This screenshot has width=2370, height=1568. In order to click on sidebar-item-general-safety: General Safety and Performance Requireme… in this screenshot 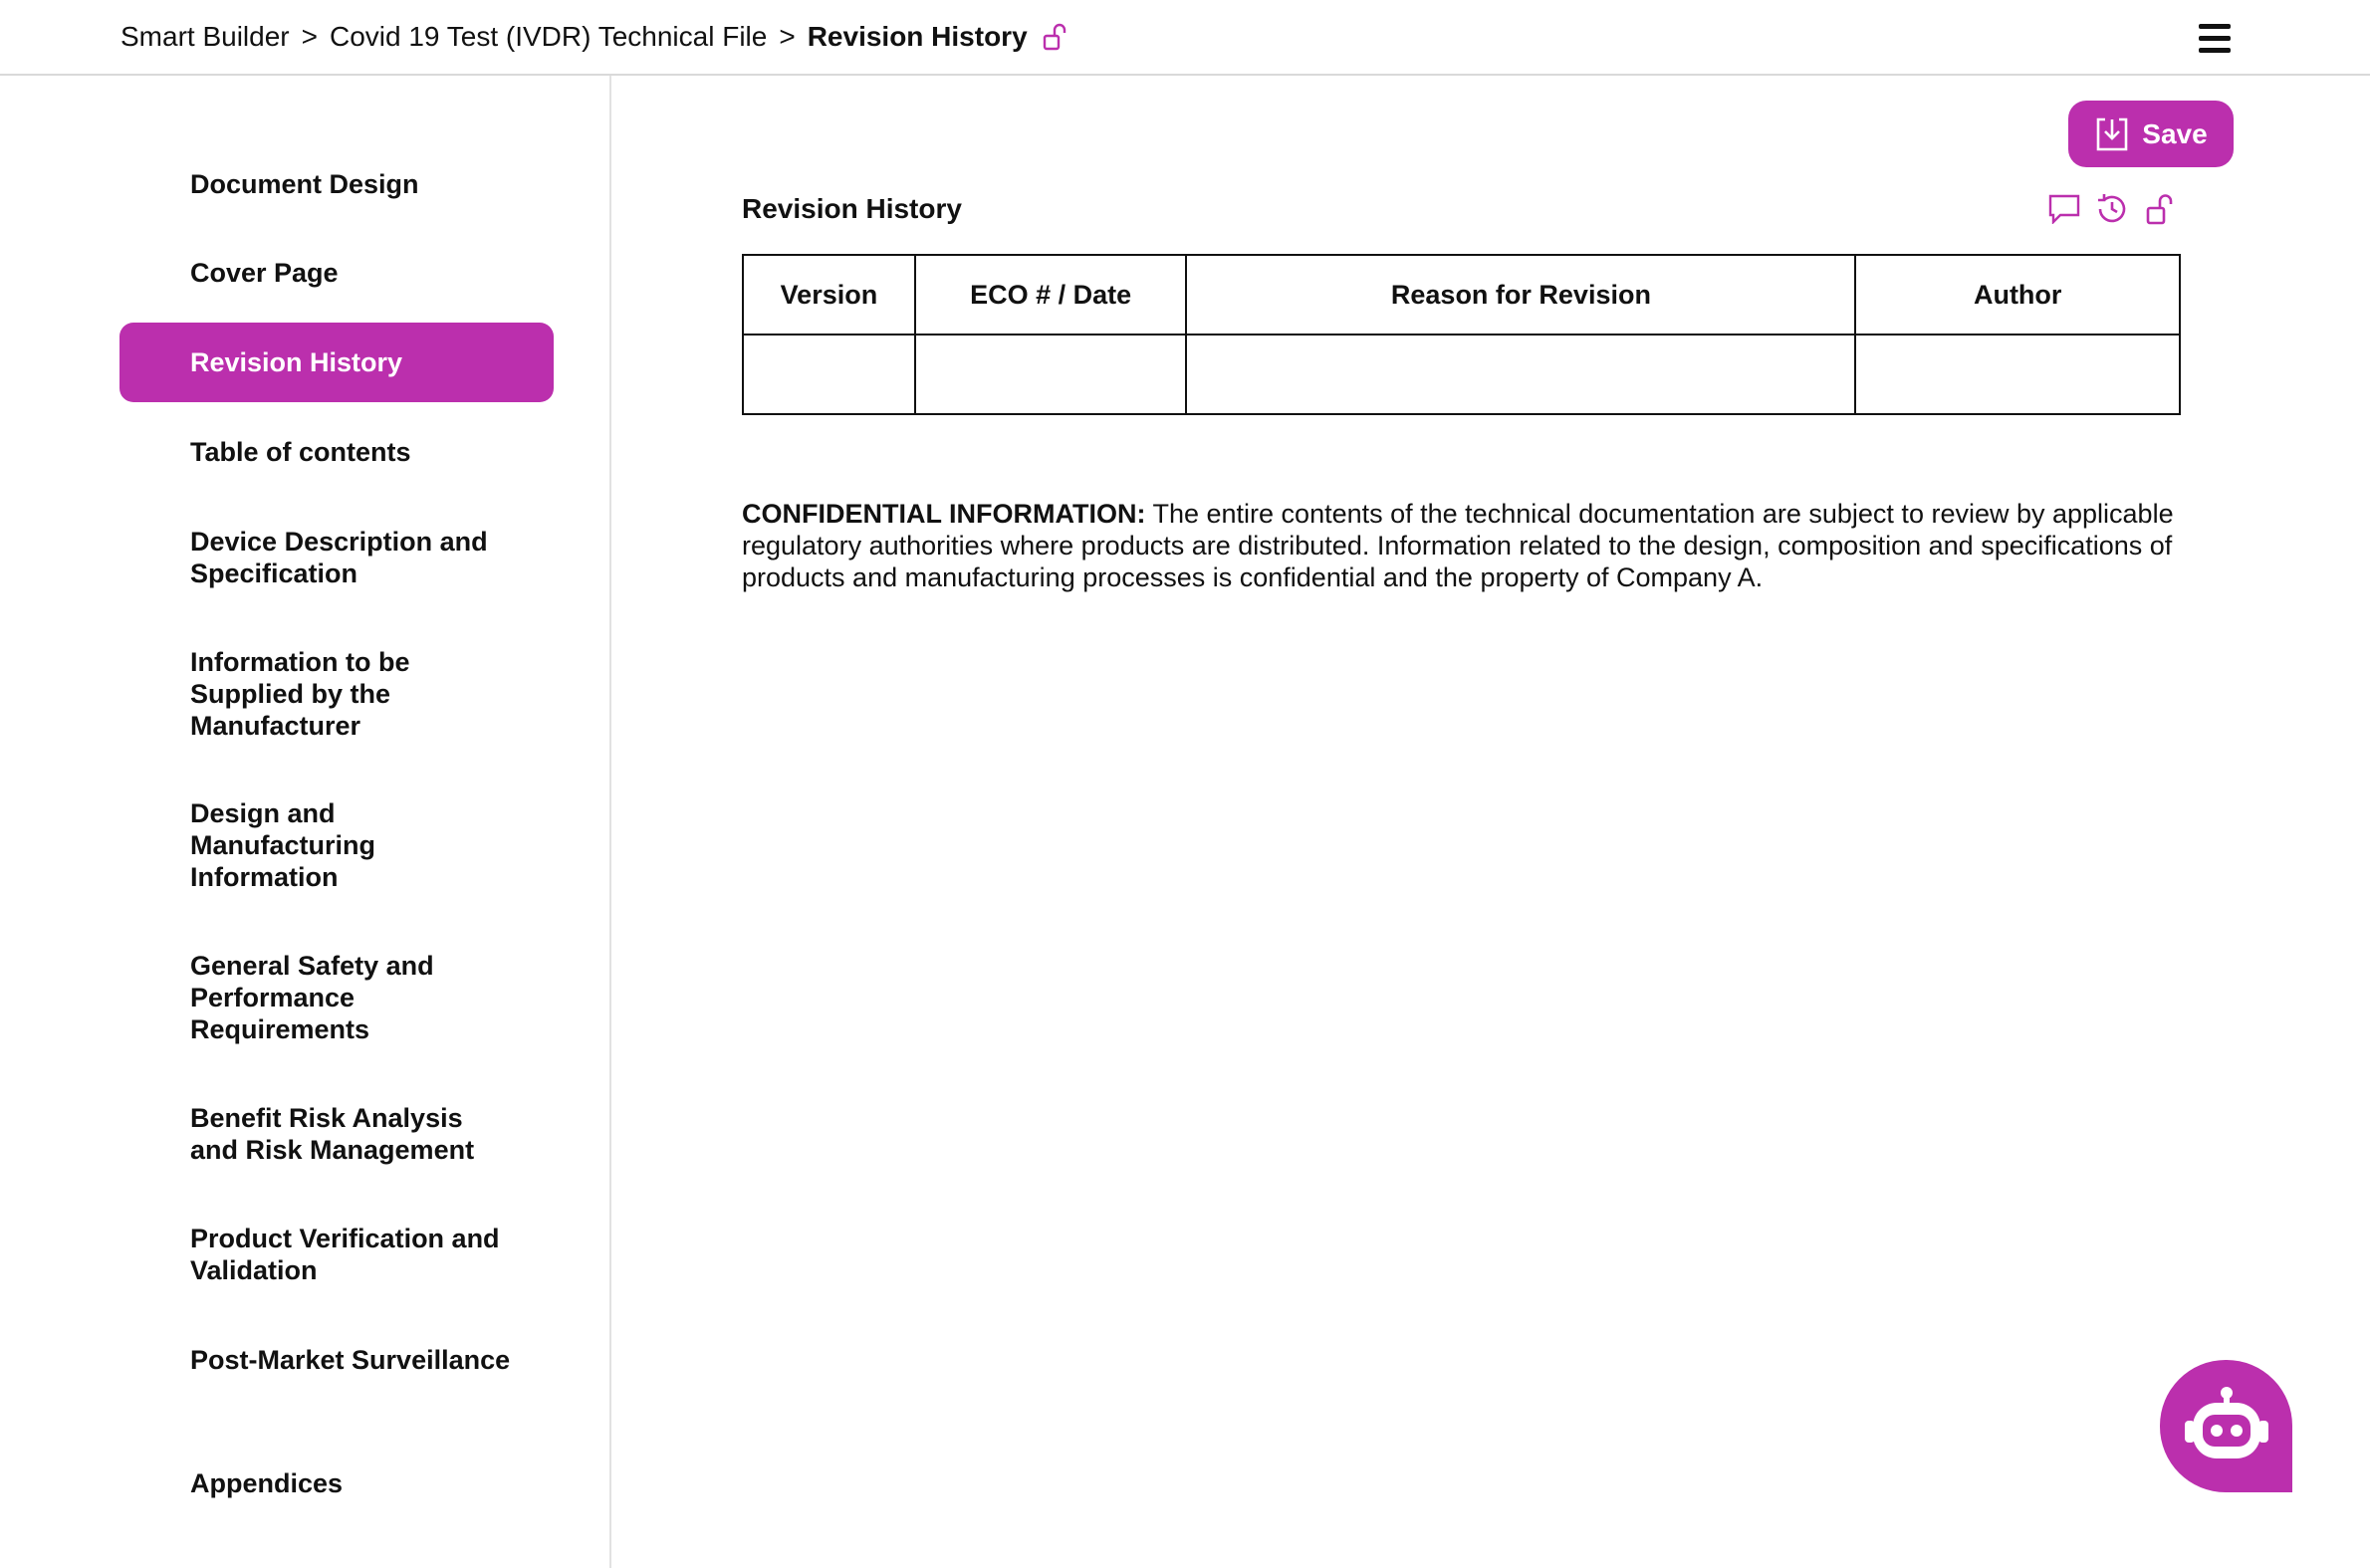, I will do `click(336, 998)`.